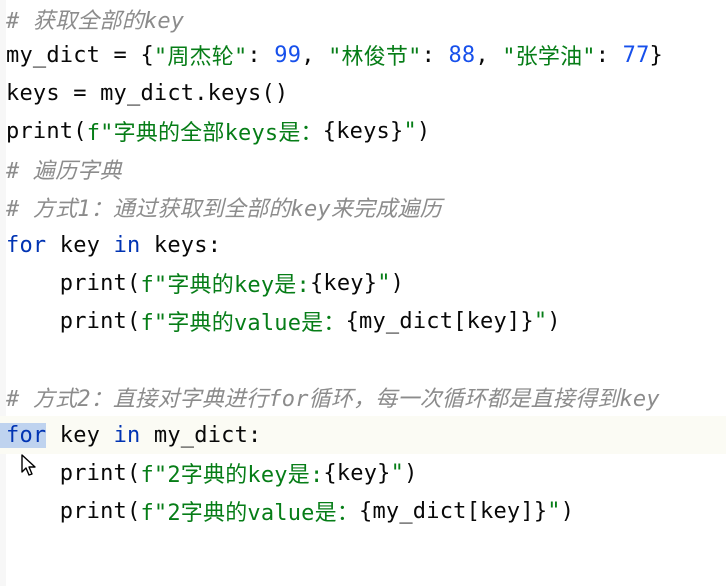 This screenshot has height=586, width=726. I want to click on number-literal: 88, so click(462, 55).